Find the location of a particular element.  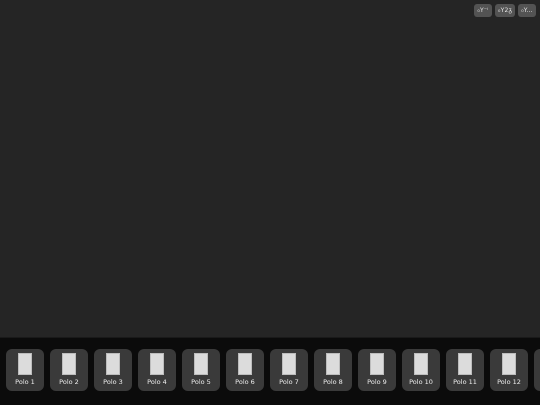

thumbnail-label: Polo 6 is located at coordinates (245, 382).